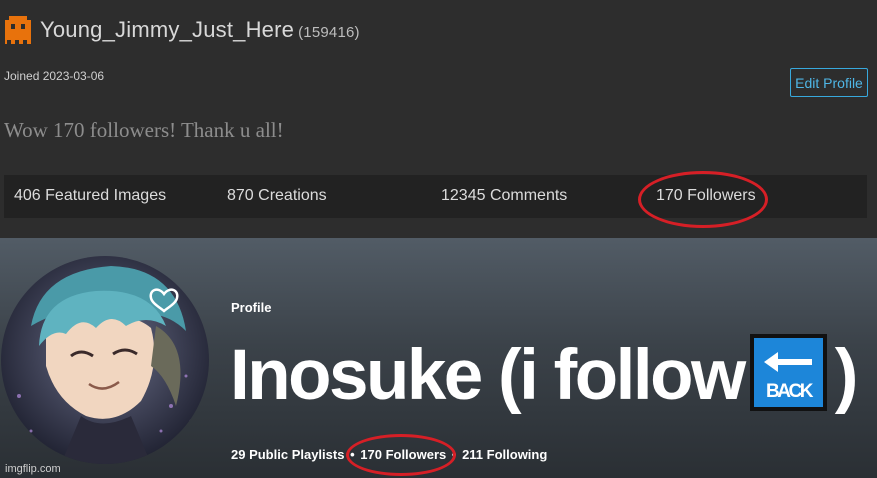 Image resolution: width=877 pixels, height=478 pixels. Describe the element at coordinates (144, 130) in the screenshot. I see `profile-bio: Wow 170 followers! Thank u all!` at that location.